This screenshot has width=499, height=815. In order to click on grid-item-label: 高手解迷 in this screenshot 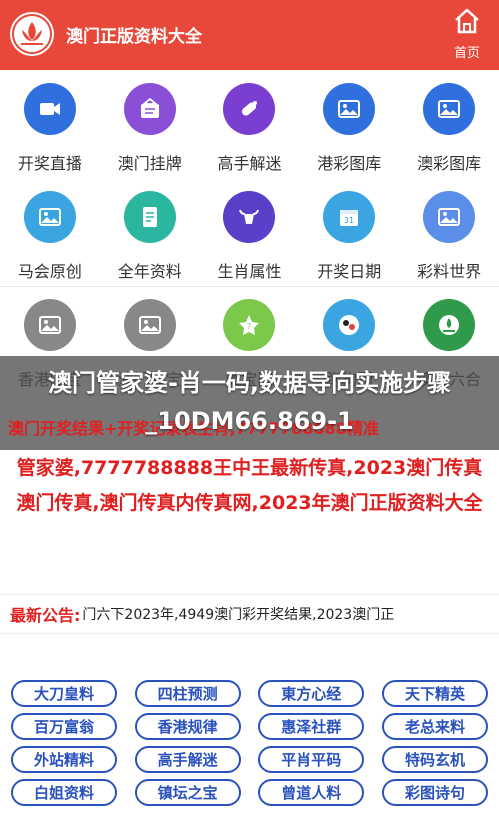, I will do `click(249, 163)`.